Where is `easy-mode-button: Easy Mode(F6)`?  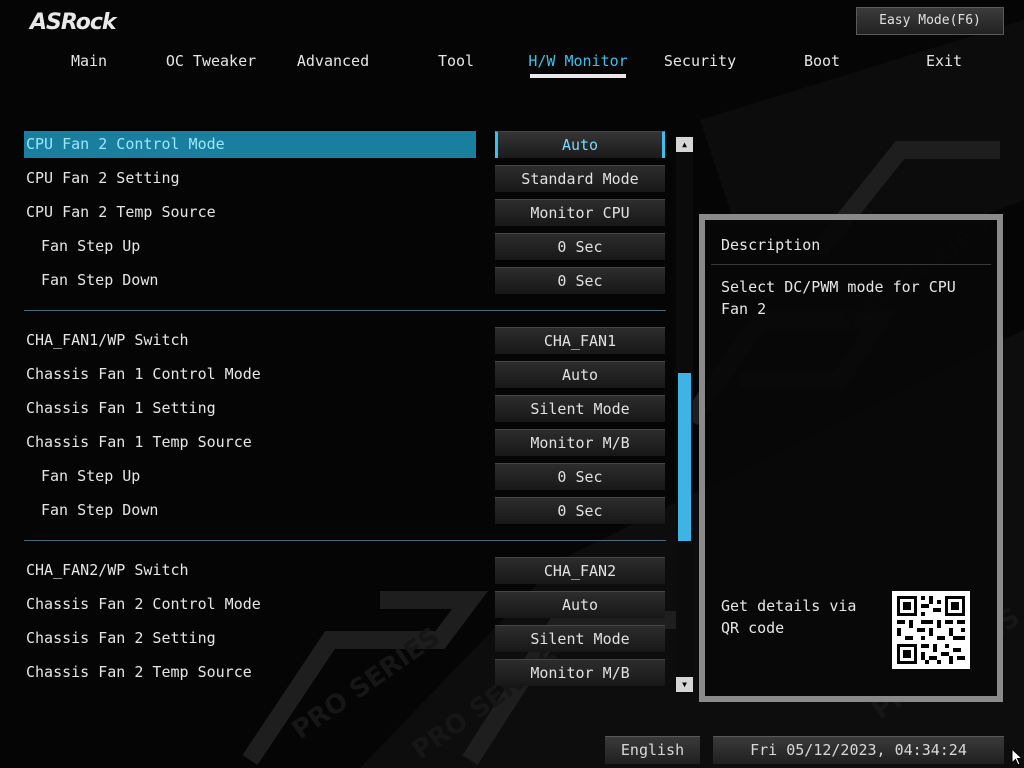 easy-mode-button: Easy Mode(F6) is located at coordinates (930, 21).